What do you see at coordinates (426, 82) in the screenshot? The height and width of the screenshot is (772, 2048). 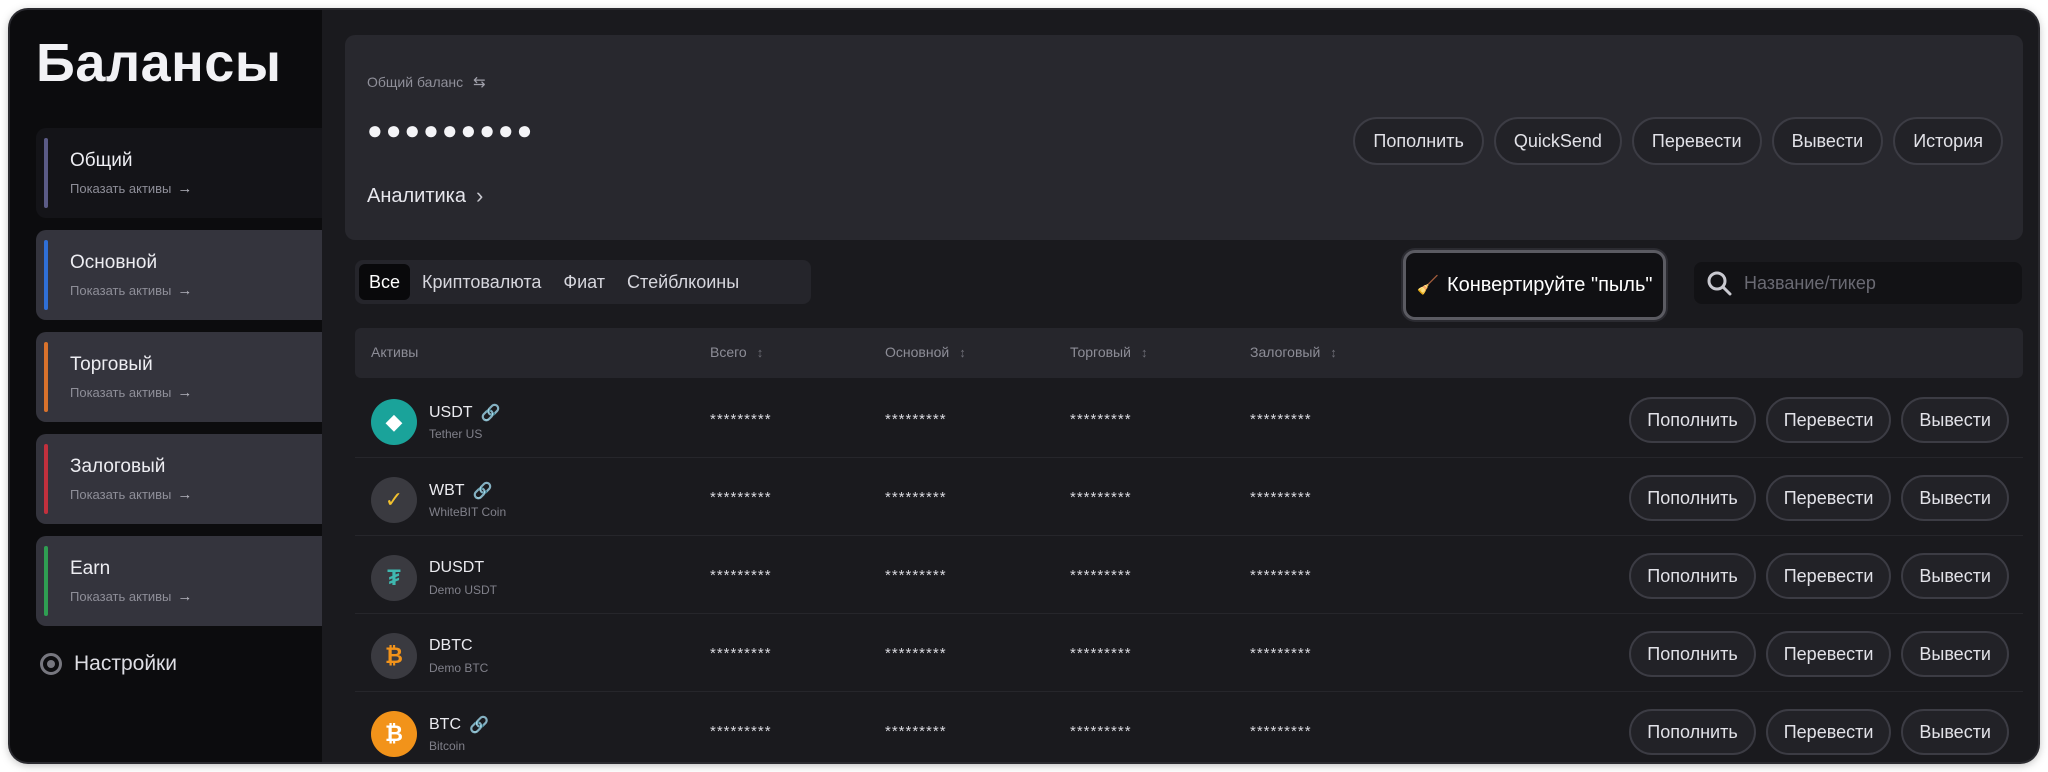 I see `total-balance-label: Общий баланс ⇆` at bounding box center [426, 82].